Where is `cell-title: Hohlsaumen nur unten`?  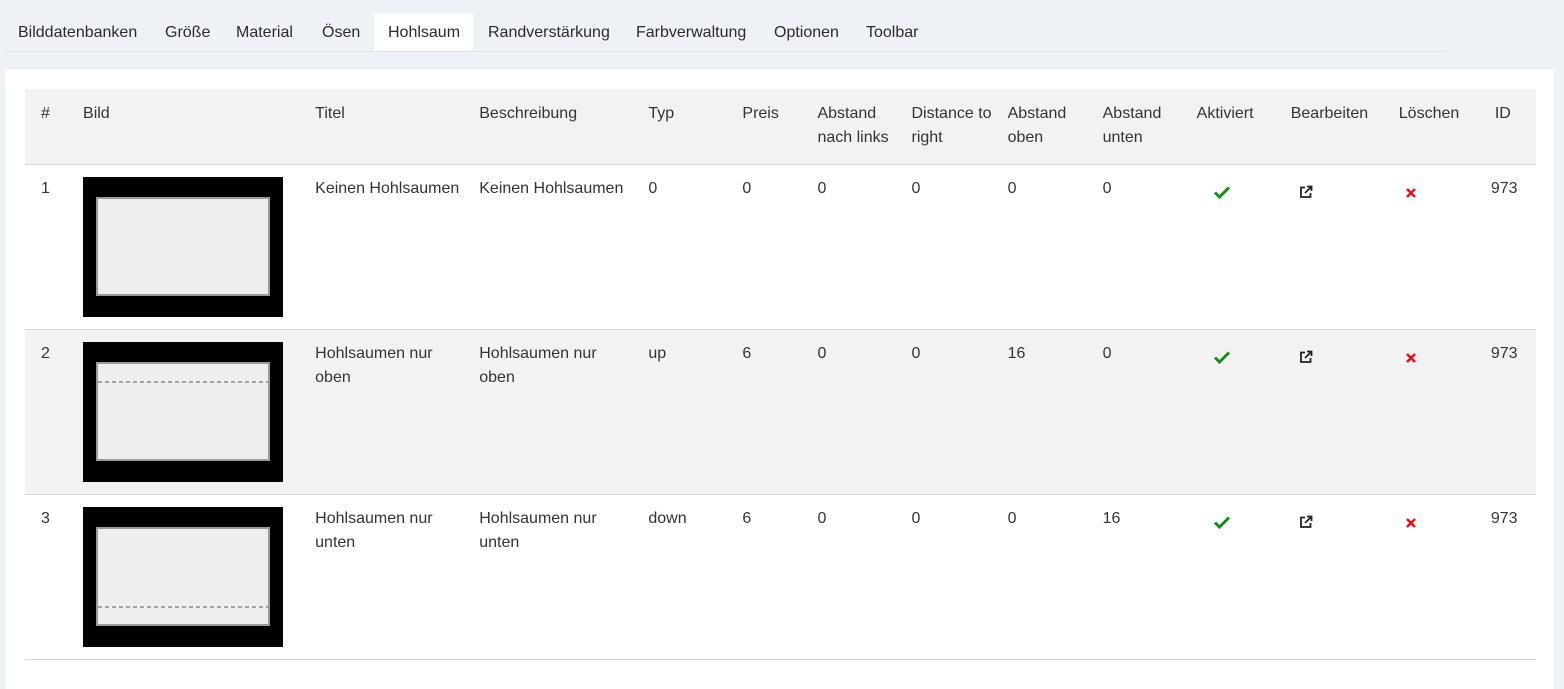
cell-title: Hohlsaumen nur unten is located at coordinates (374, 530).